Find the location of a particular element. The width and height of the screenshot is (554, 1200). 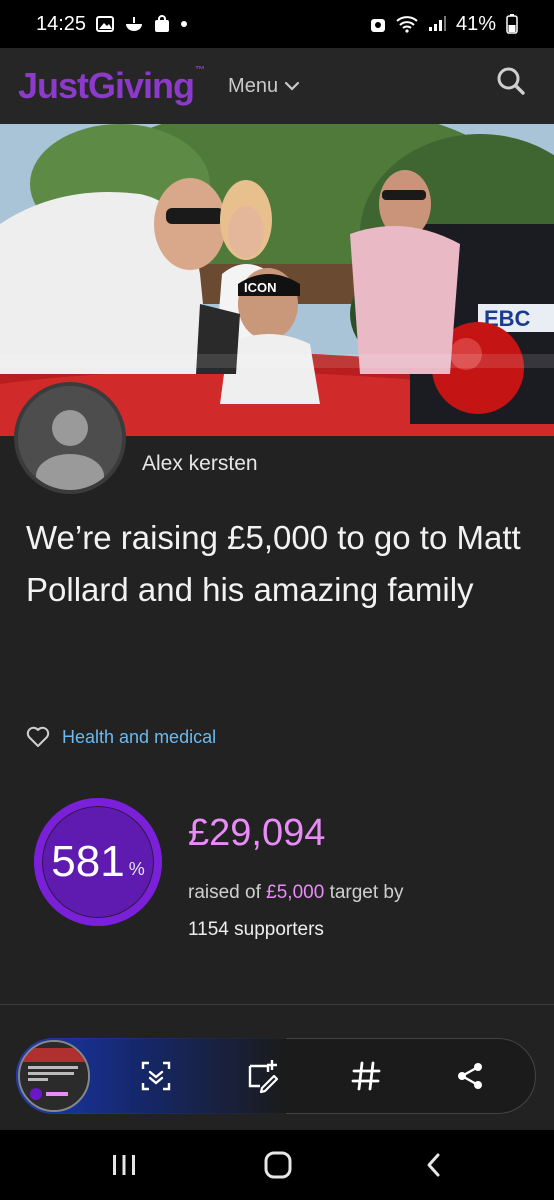

search-icon is located at coordinates (511, 81).